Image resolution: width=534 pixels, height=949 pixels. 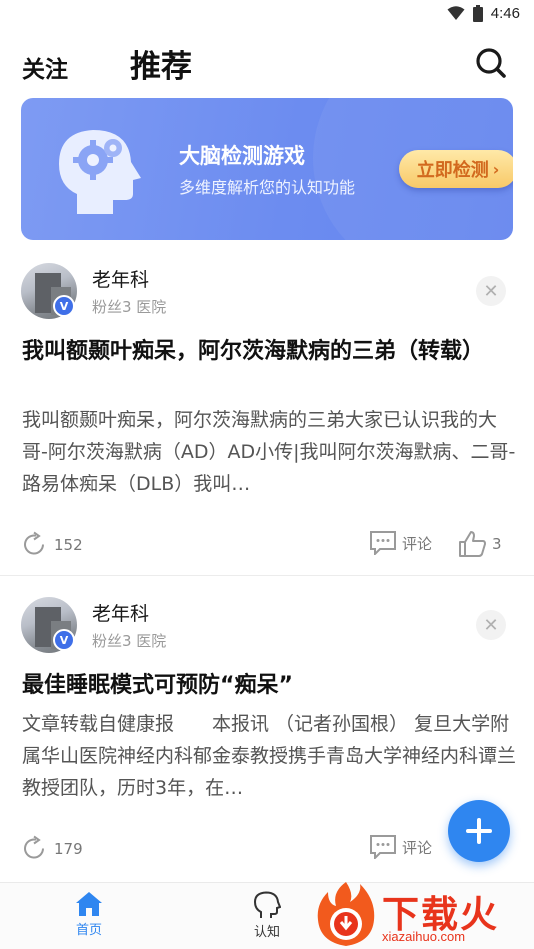 What do you see at coordinates (267, 15) in the screenshot?
I see `status-bar: 4:46` at bounding box center [267, 15].